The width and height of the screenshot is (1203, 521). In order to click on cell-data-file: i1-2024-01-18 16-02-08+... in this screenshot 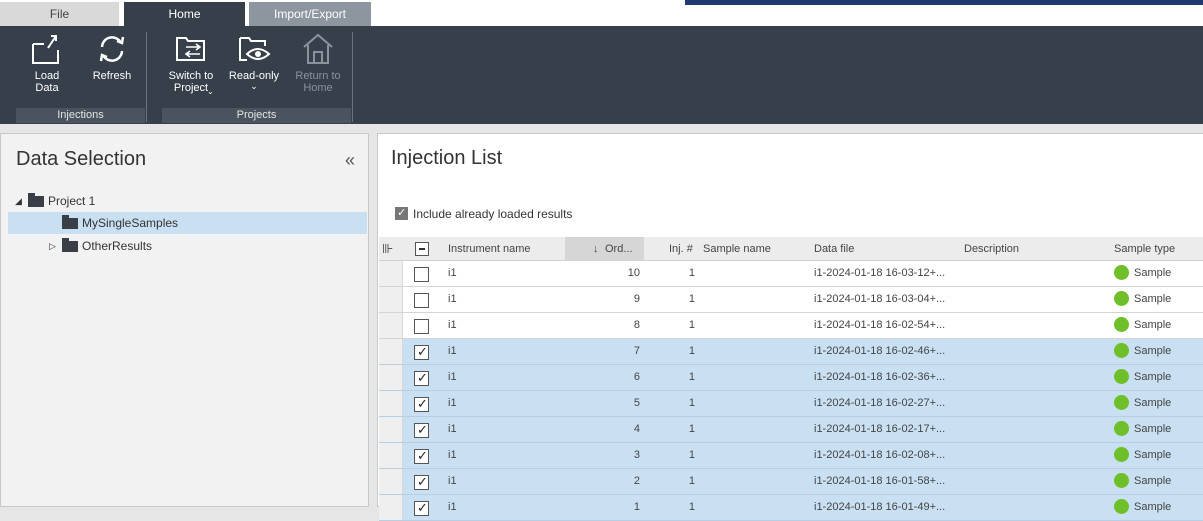, I will do `click(880, 455)`.